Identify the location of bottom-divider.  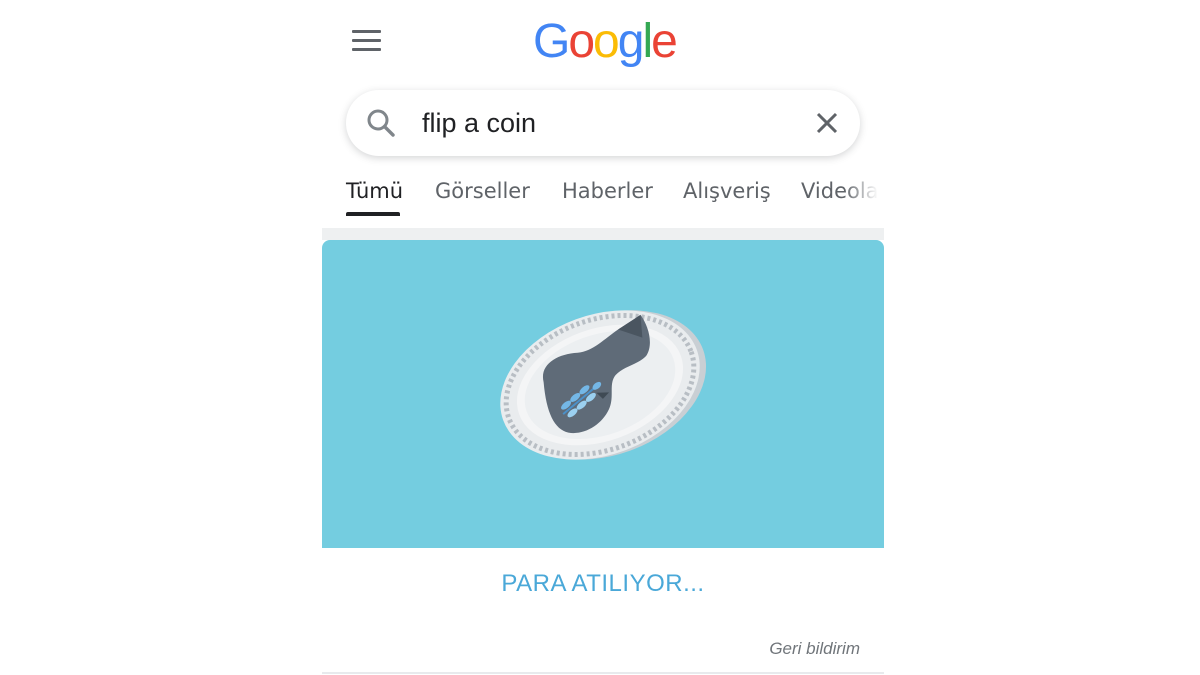
(603, 673).